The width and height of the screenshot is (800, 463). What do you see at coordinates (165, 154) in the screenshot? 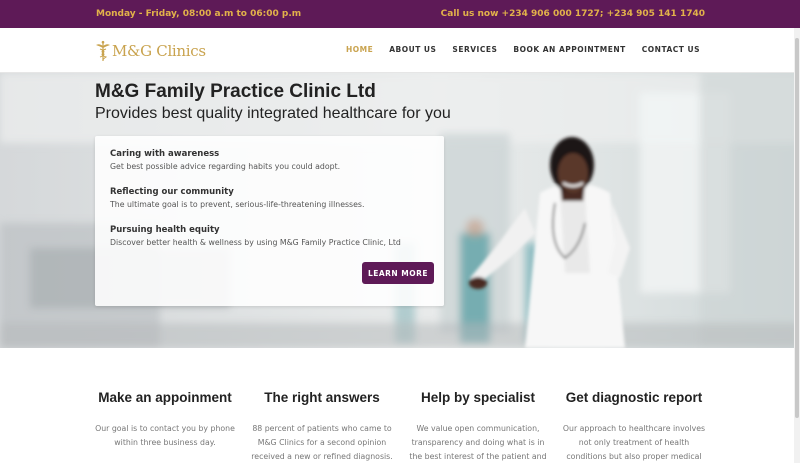
I see `feature-title: Caring with awareness` at bounding box center [165, 154].